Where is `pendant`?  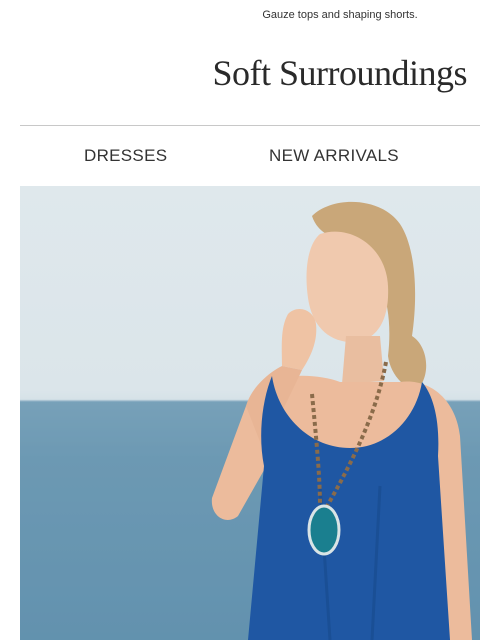 pendant is located at coordinates (324, 530).